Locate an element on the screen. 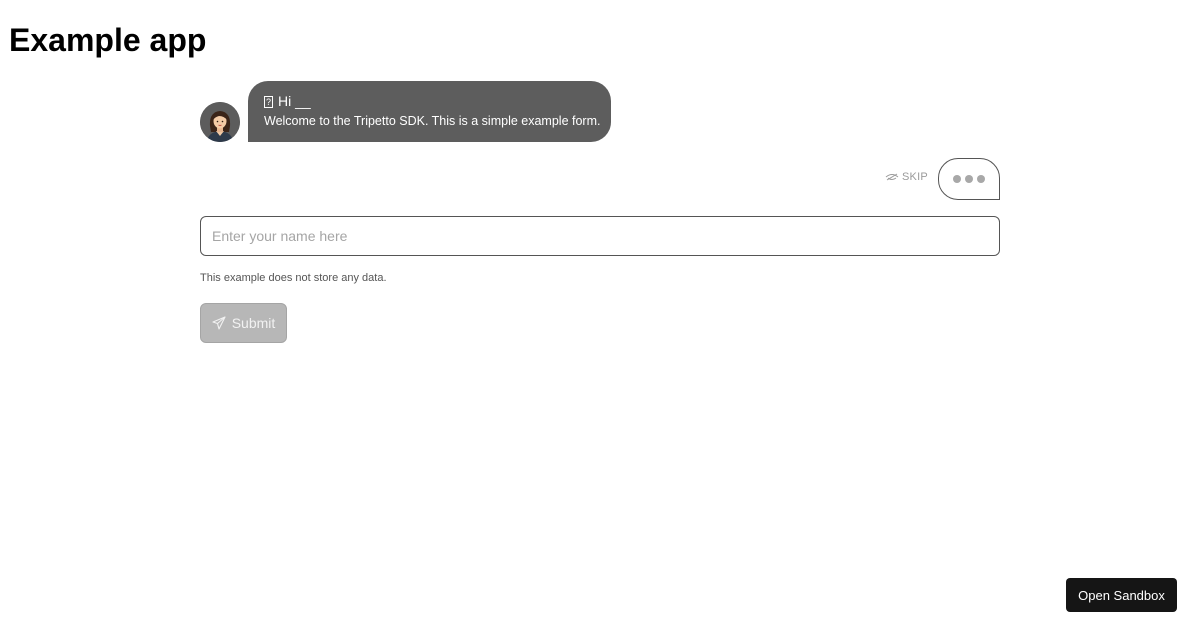 The width and height of the screenshot is (1200, 630). submit-button: Submit is located at coordinates (243, 323).